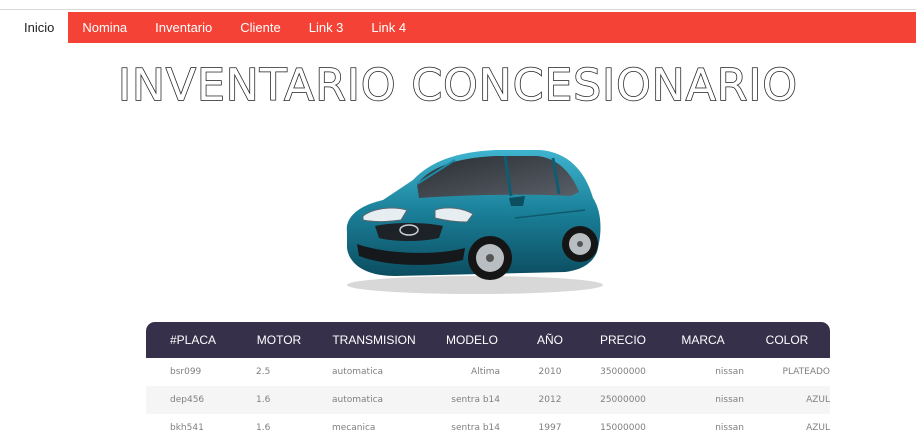 The width and height of the screenshot is (916, 442). What do you see at coordinates (374, 340) in the screenshot?
I see `header-transmision: TRANSMISION` at bounding box center [374, 340].